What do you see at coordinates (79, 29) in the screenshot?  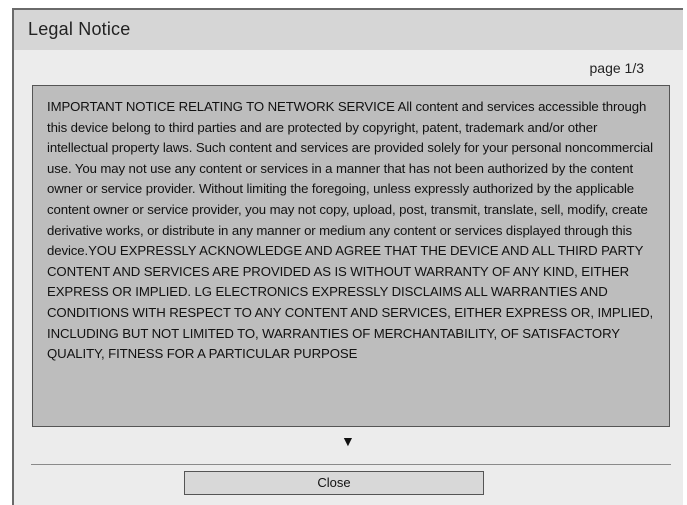 I see `dialog-title: Legal Notice` at bounding box center [79, 29].